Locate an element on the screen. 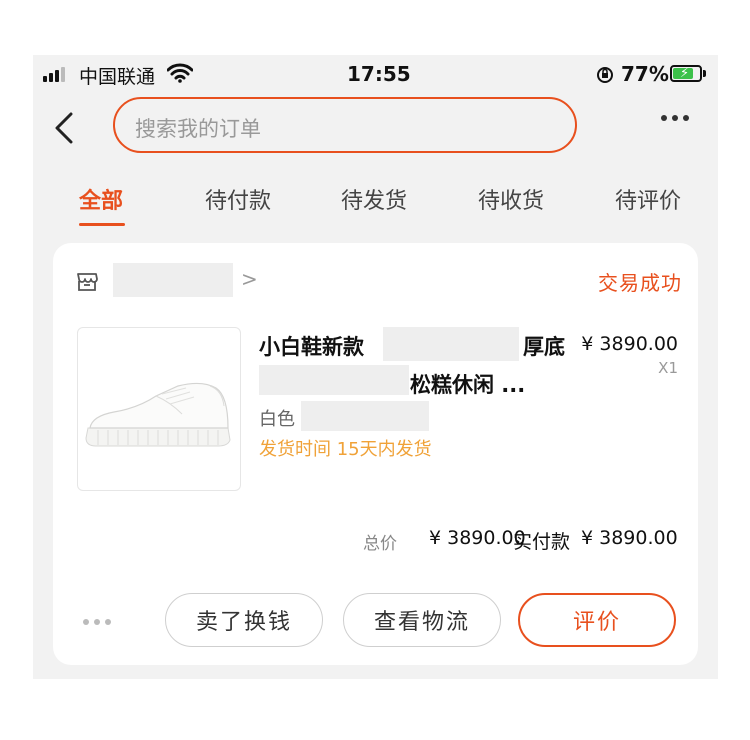  total-label: 总价 is located at coordinates (380, 544).